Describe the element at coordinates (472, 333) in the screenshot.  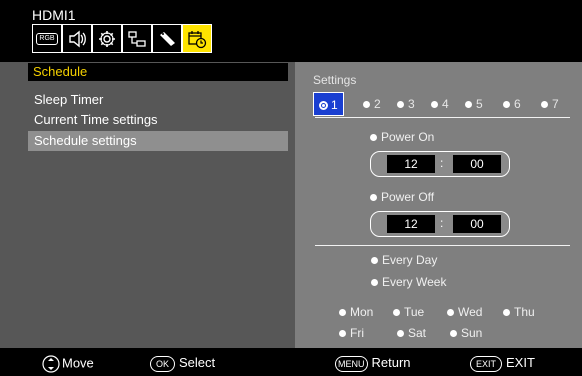
I see `day-sun-label: Sun` at that location.